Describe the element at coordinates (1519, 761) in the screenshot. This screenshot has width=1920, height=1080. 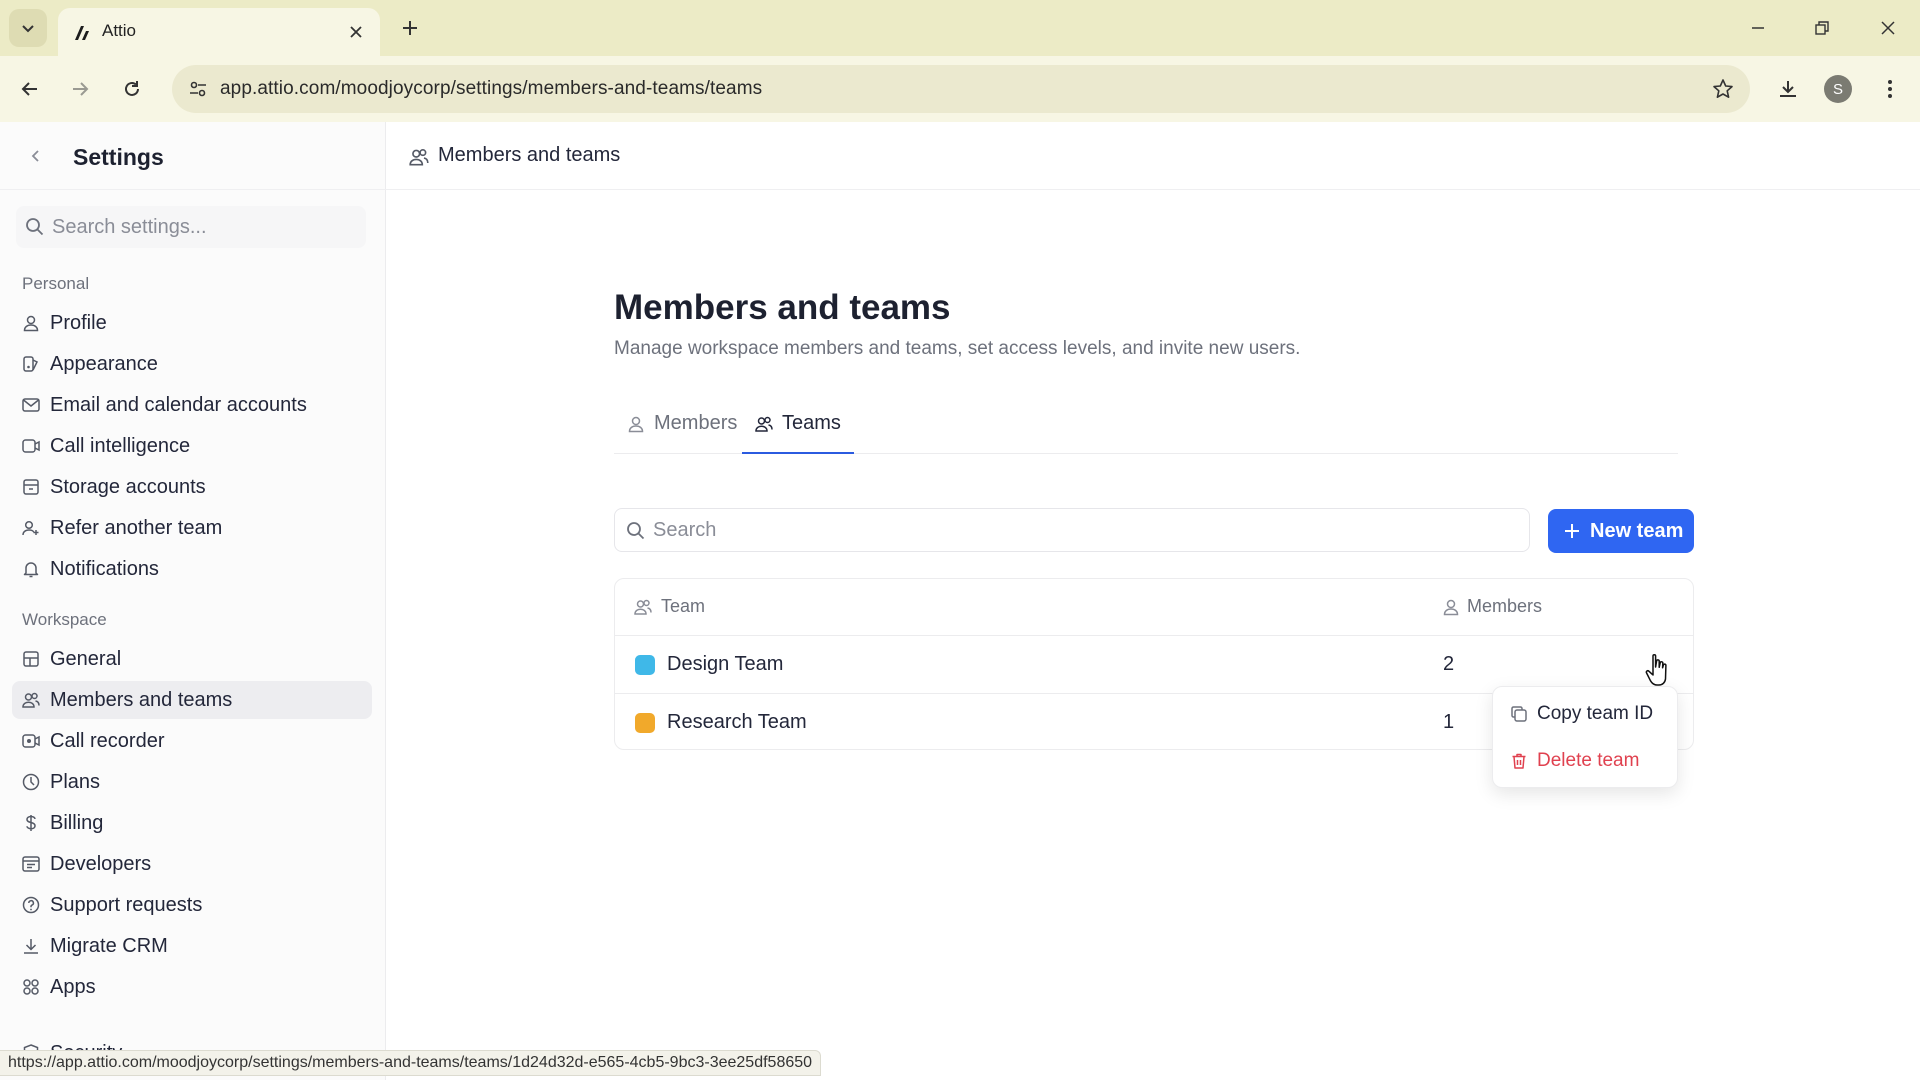
I see `trash-icon` at that location.